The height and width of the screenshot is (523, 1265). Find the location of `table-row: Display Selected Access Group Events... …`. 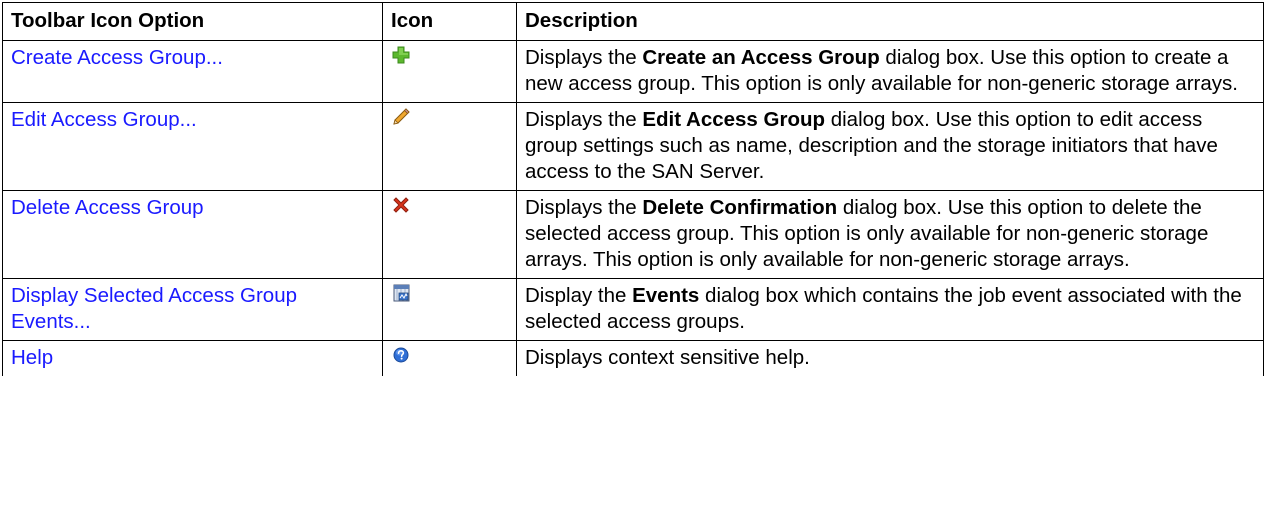

table-row: Display Selected Access Group Events... … is located at coordinates (633, 309).